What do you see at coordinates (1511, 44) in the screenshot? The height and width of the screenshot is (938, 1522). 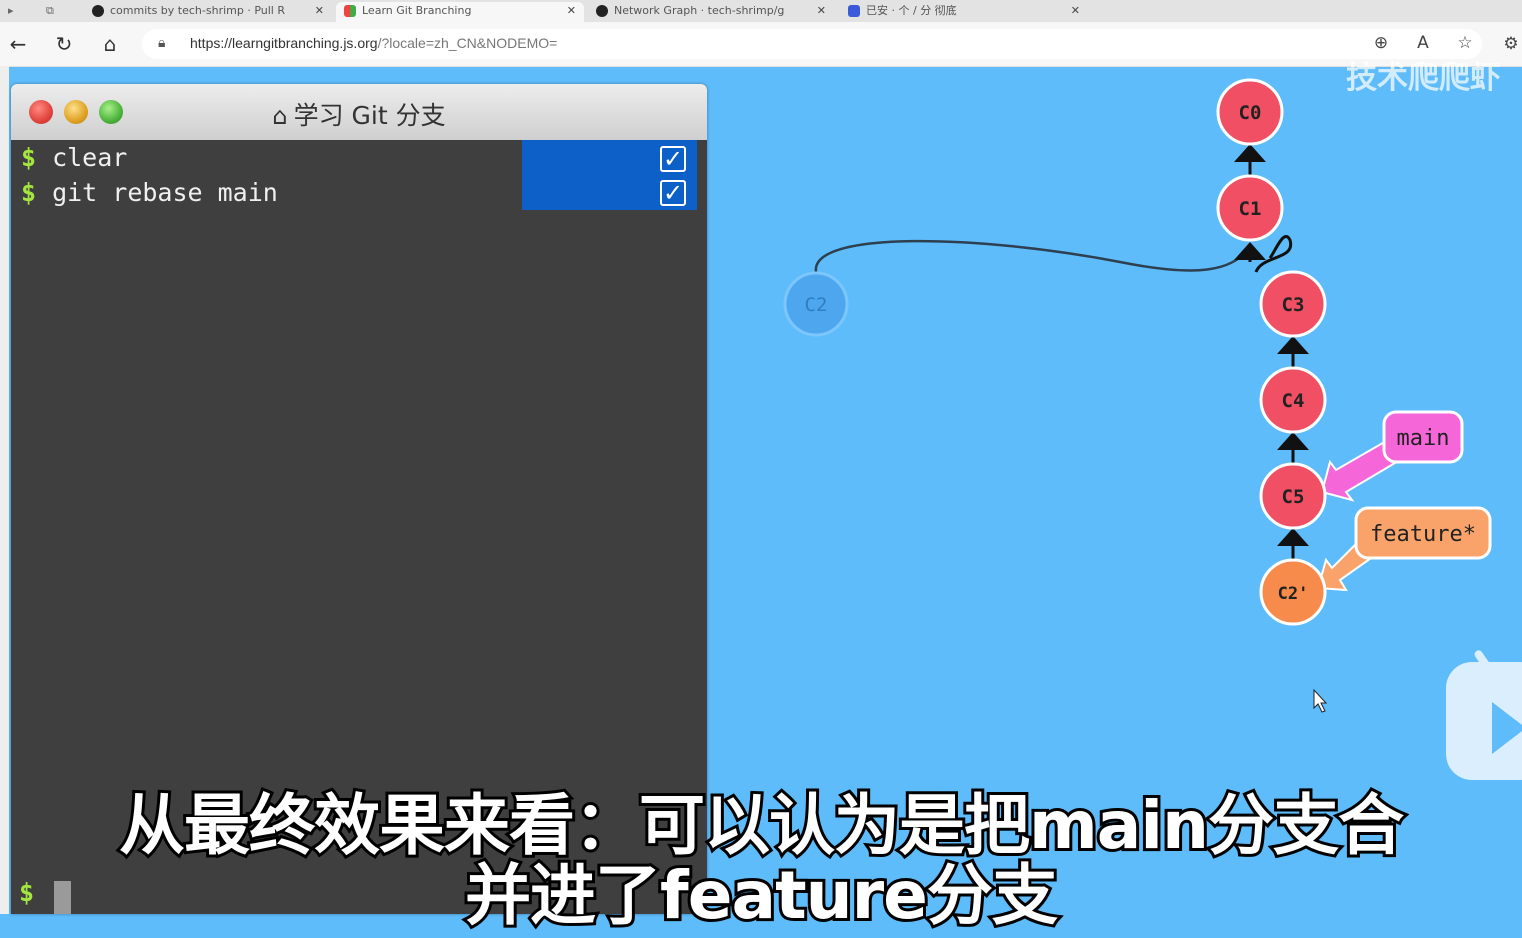 I see `extensions-icon: ⚙` at bounding box center [1511, 44].